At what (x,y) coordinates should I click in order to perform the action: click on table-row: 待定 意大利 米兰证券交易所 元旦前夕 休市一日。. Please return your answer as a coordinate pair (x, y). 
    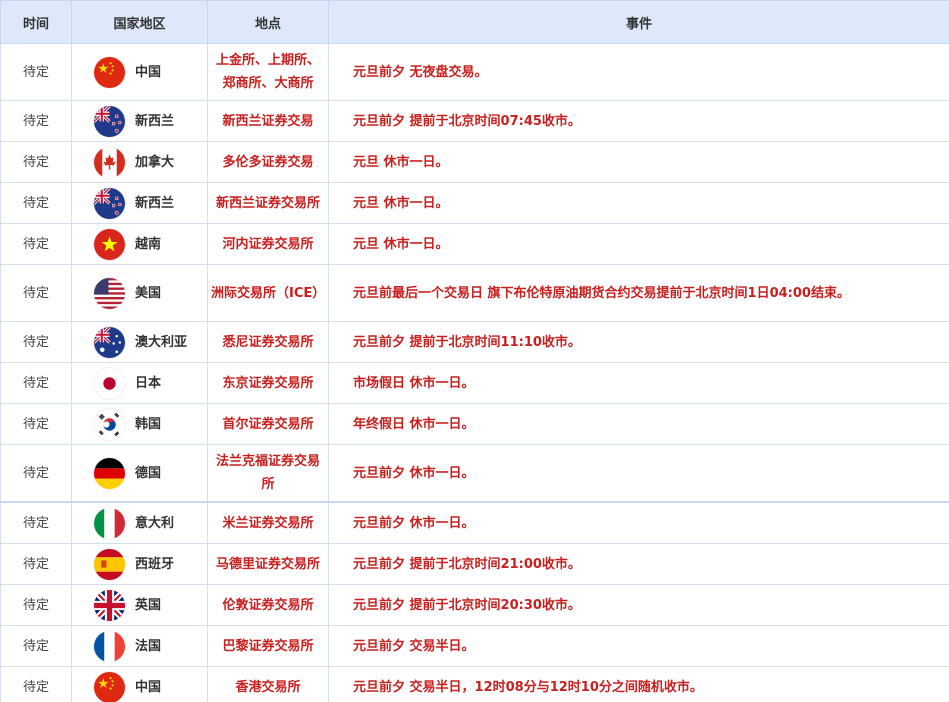
    Looking at the image, I should click on (474, 522).